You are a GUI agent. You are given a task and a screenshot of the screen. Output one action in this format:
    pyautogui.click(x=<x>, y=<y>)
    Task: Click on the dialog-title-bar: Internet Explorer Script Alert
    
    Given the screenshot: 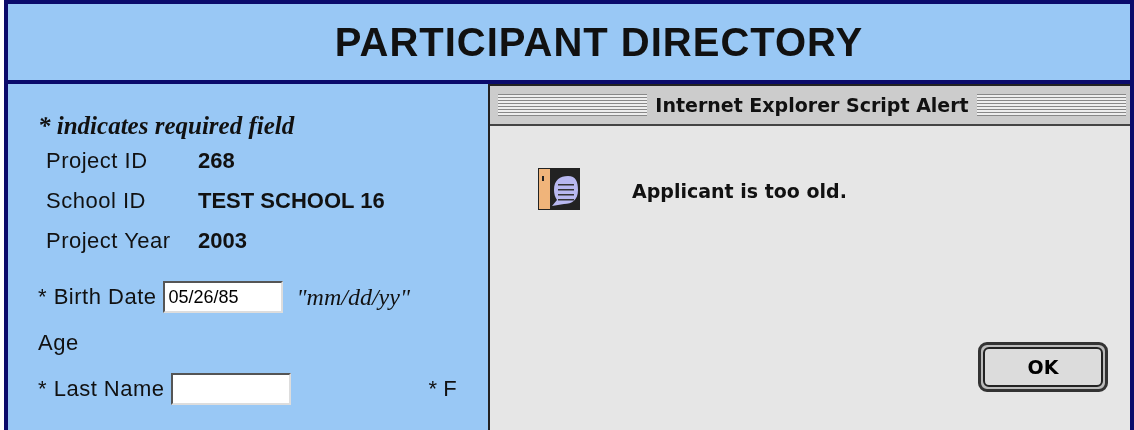 What is the action you would take?
    pyautogui.click(x=810, y=106)
    